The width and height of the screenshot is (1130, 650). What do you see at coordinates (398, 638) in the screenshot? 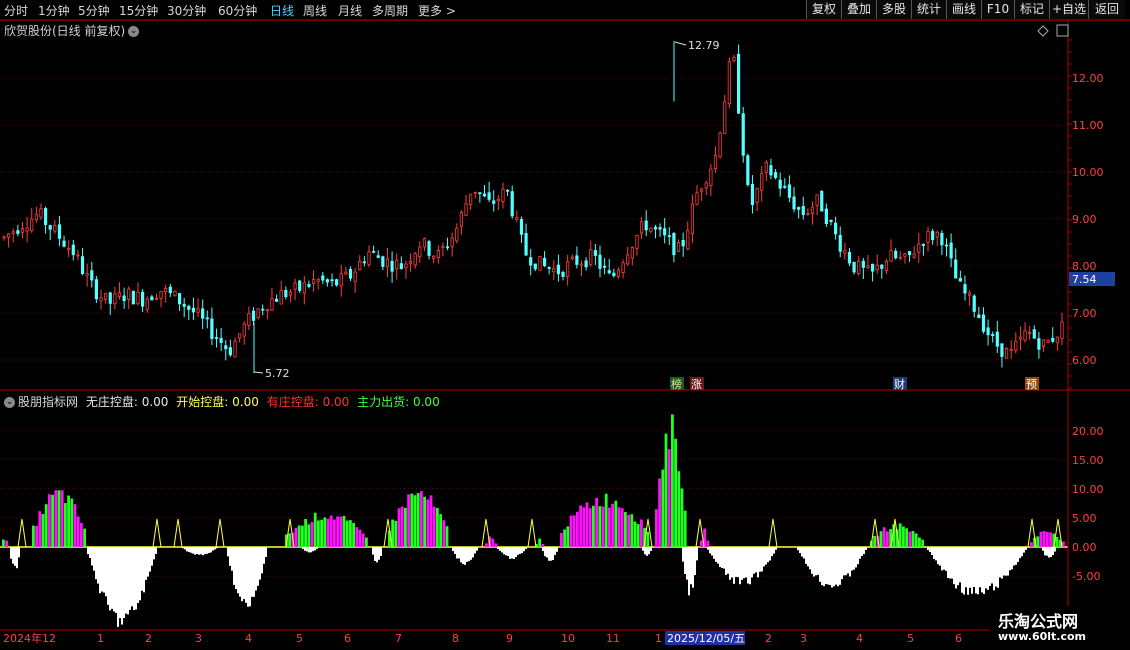
I see `time-label: 7` at bounding box center [398, 638].